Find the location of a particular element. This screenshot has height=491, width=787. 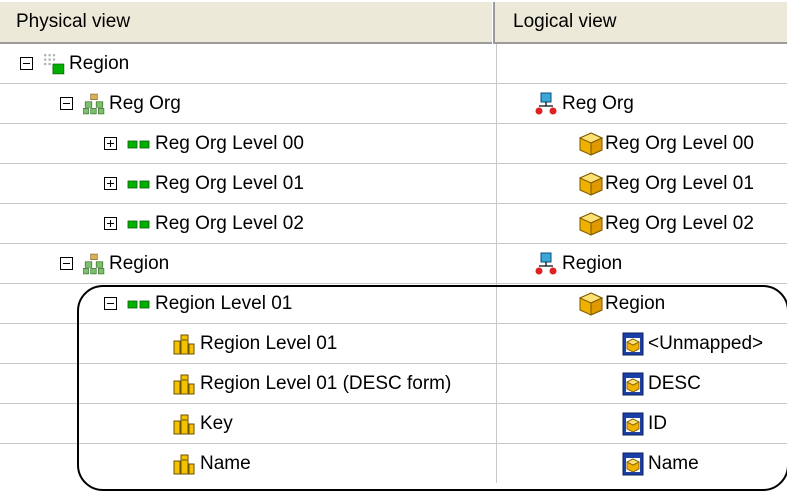

physical-label: Region Level 01 (DESC form) is located at coordinates (326, 383).